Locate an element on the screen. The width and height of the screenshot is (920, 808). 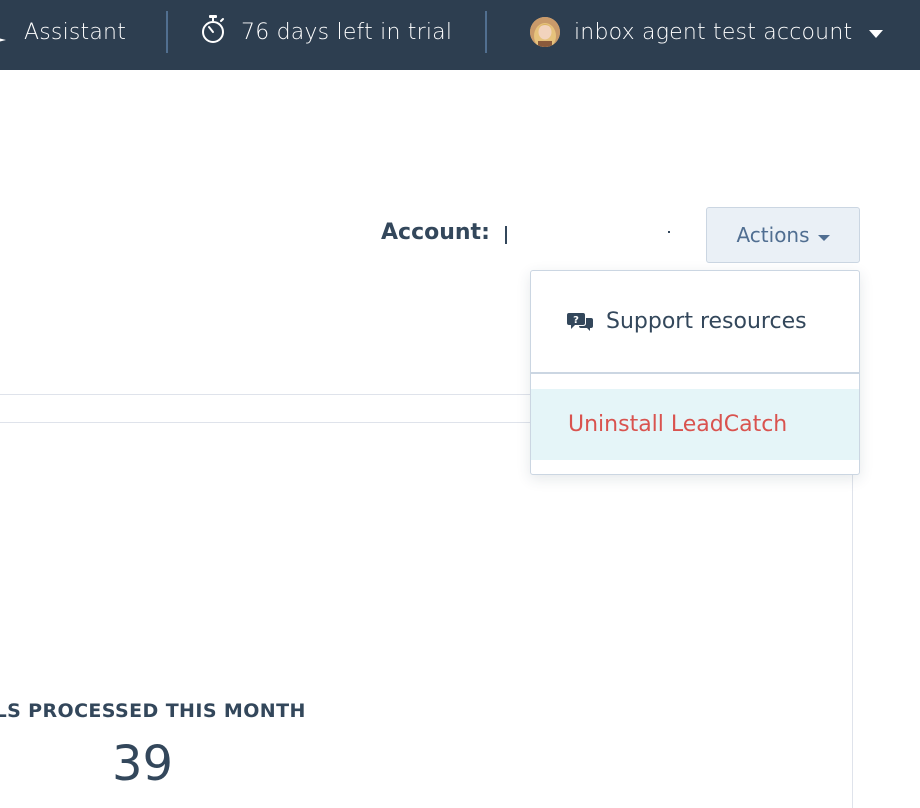
panel-border is located at coordinates (852, 615).